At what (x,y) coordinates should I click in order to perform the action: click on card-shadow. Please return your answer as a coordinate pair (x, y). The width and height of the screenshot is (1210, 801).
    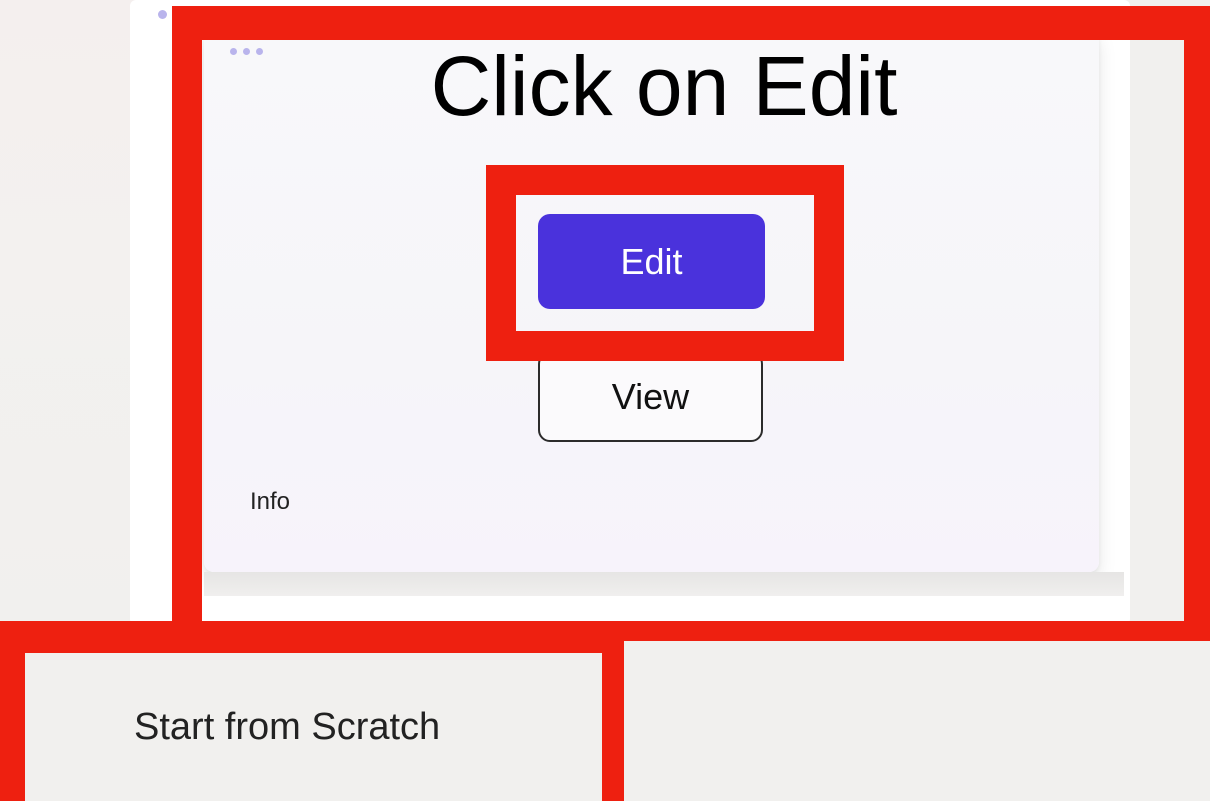
    Looking at the image, I should click on (664, 584).